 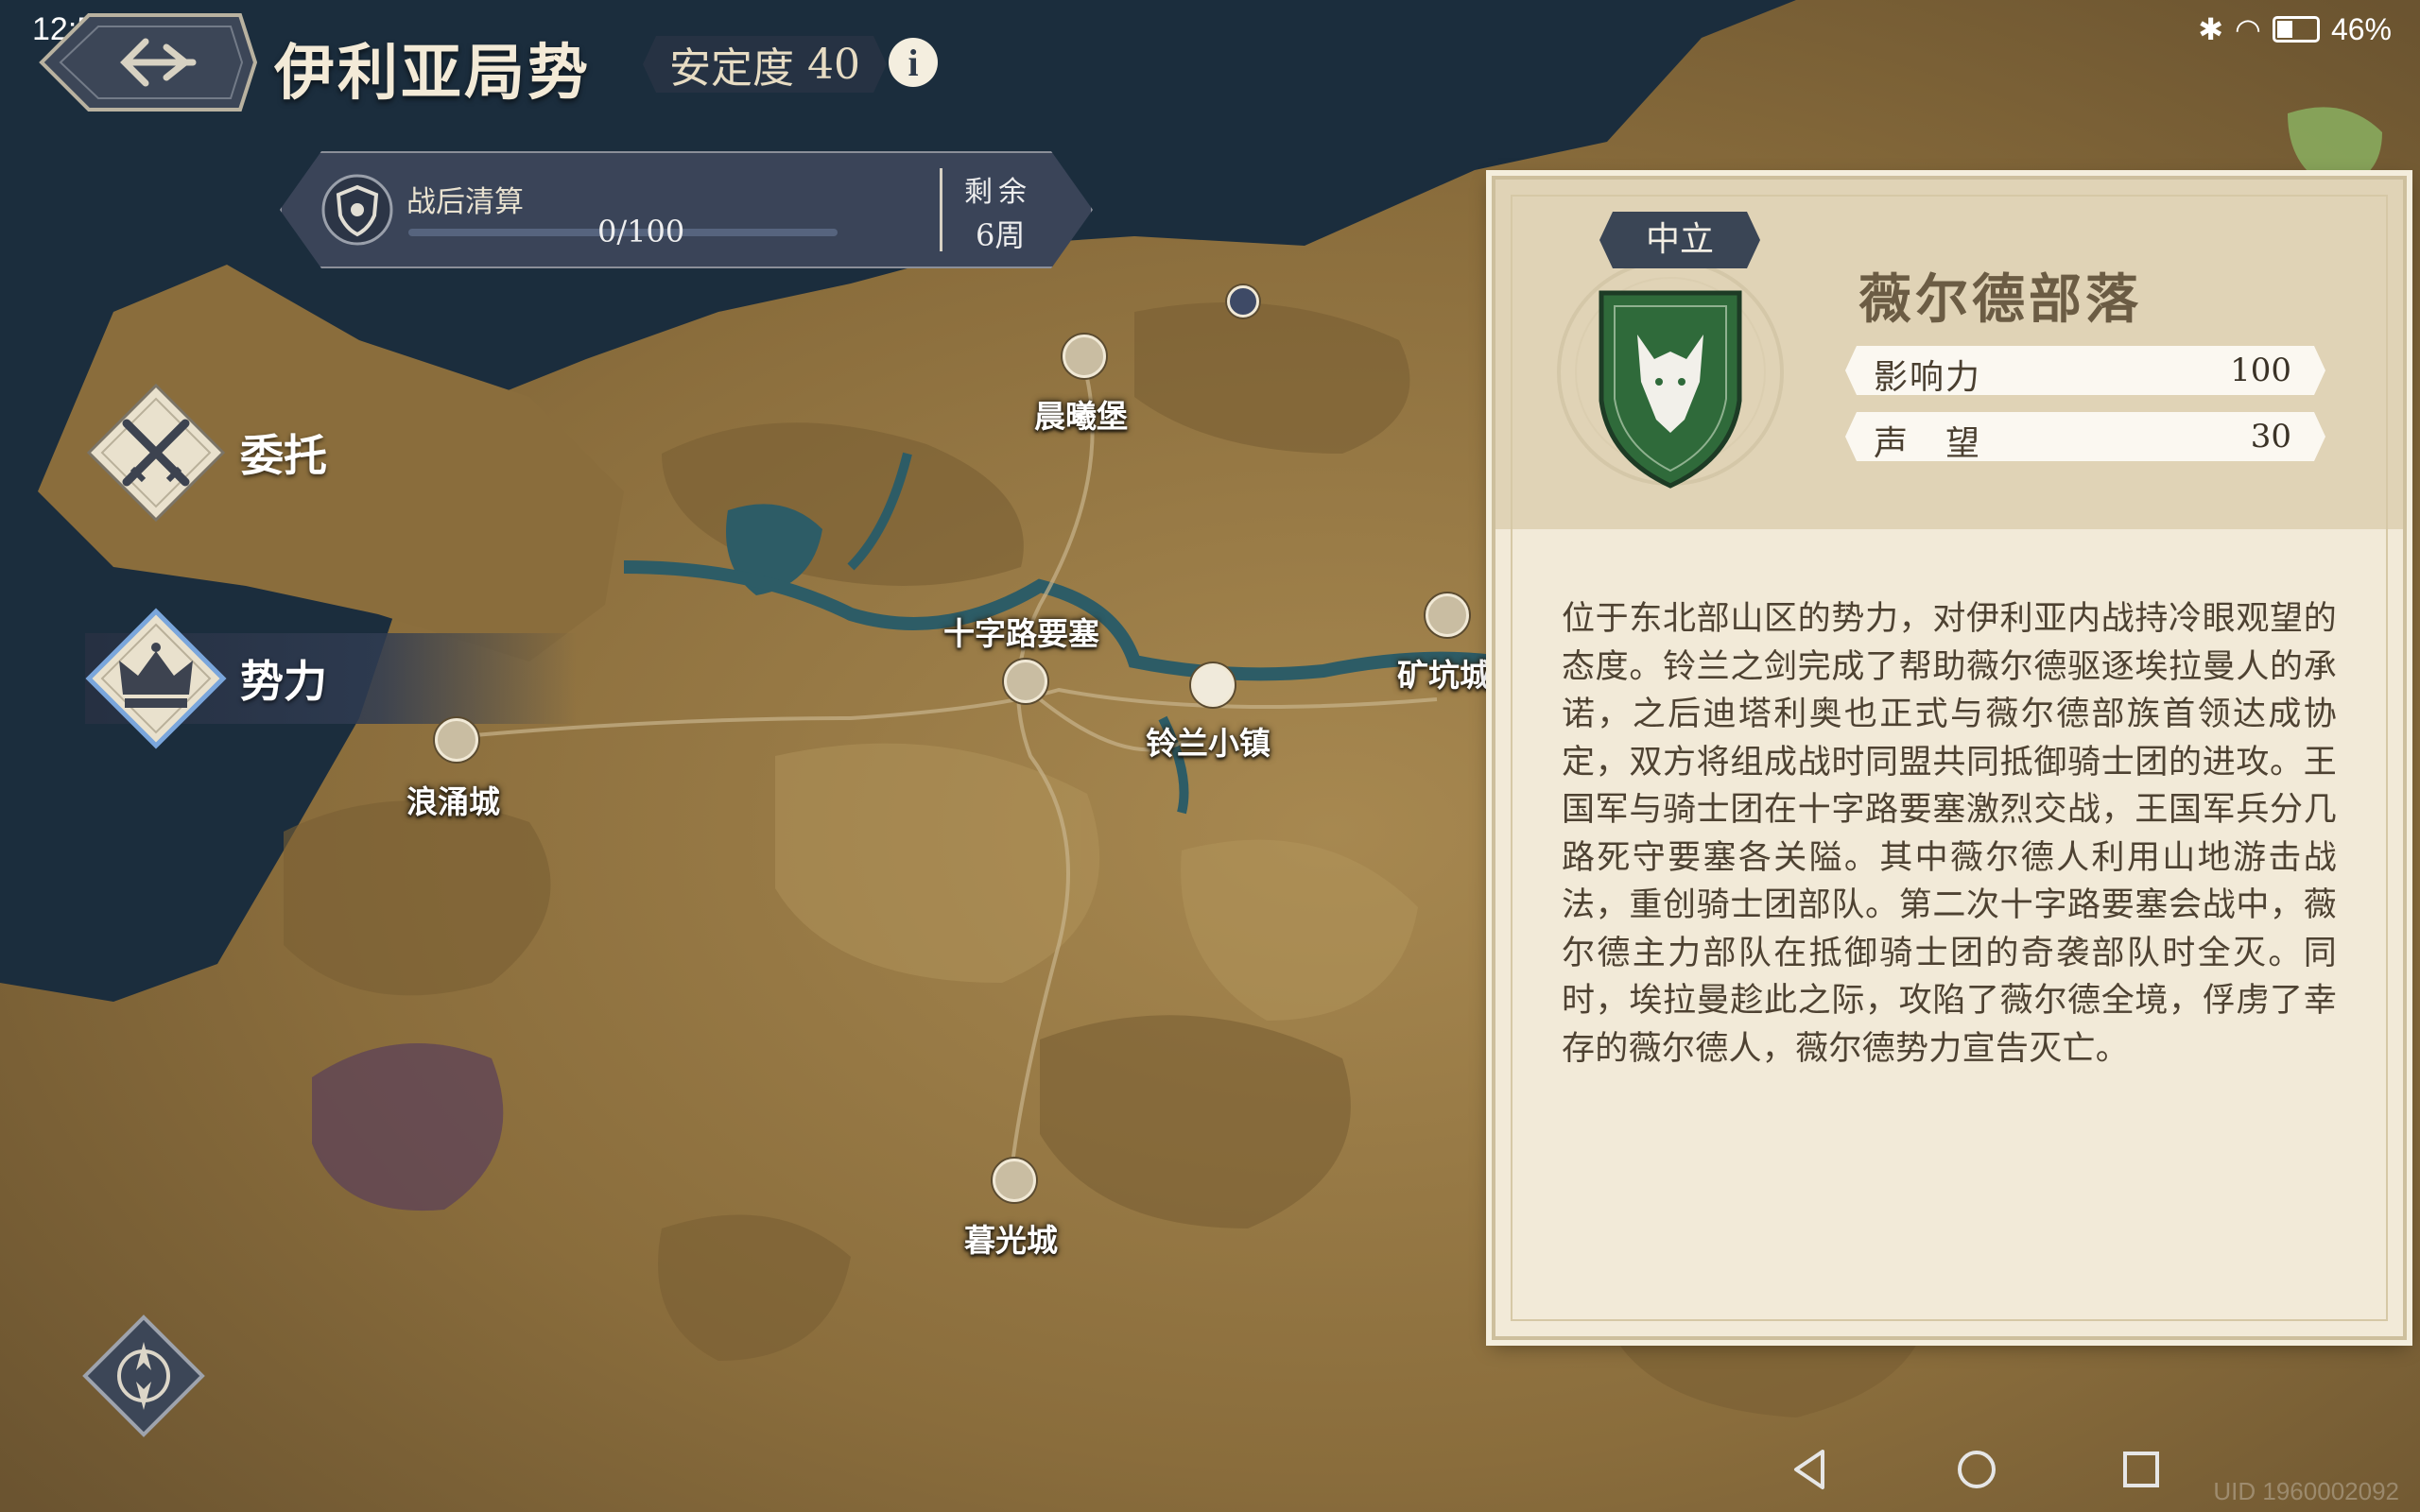 I want to click on back-button, so click(x=140, y=62).